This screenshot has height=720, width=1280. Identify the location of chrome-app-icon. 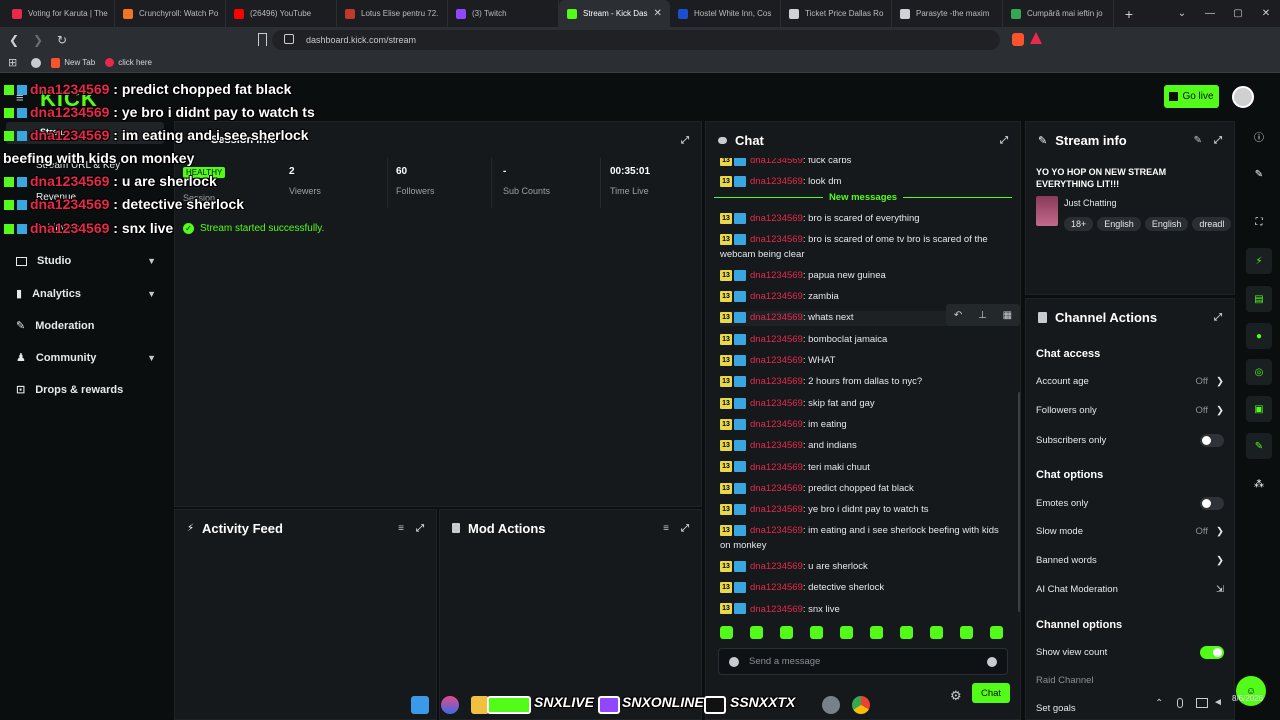
(861, 705).